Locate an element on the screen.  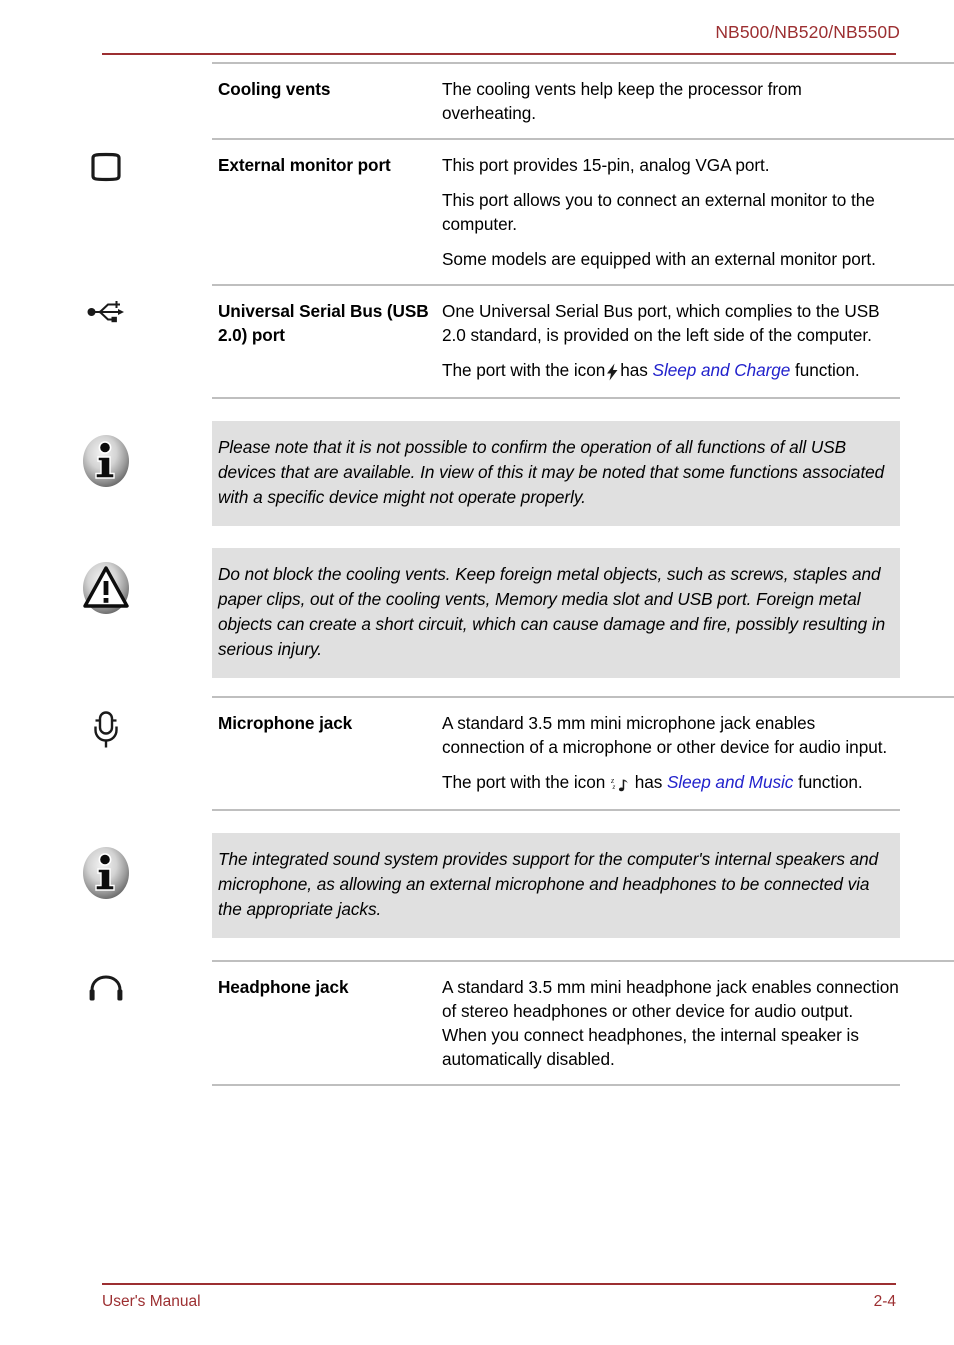
header-model-line: NB500/NB520/NB550D is located at coordinates (807, 32).